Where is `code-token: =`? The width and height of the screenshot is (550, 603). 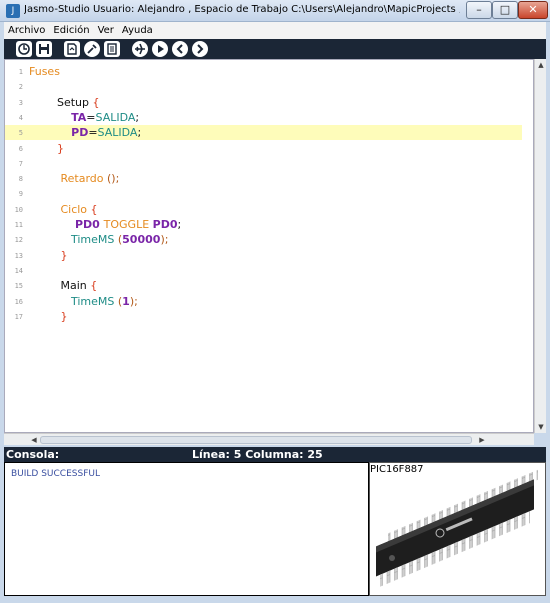
code-token: = is located at coordinates (93, 133).